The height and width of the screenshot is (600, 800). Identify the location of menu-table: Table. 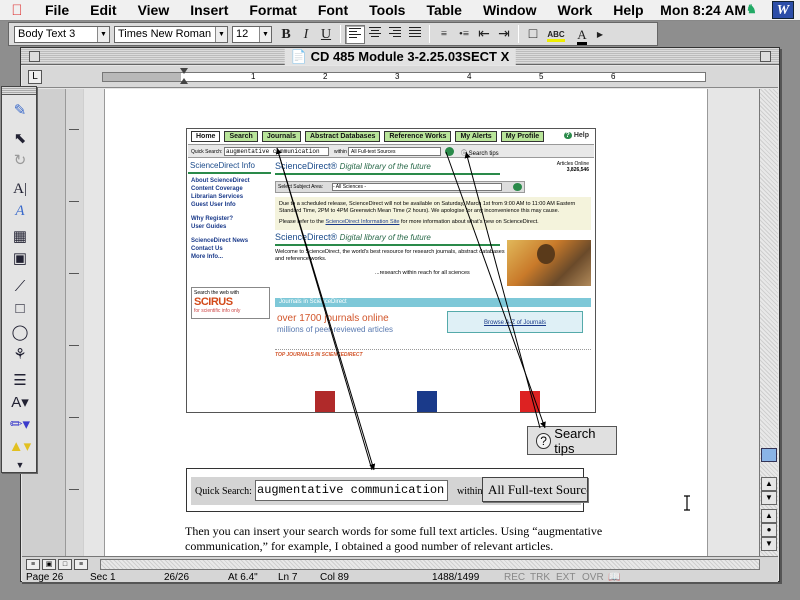
(443, 10).